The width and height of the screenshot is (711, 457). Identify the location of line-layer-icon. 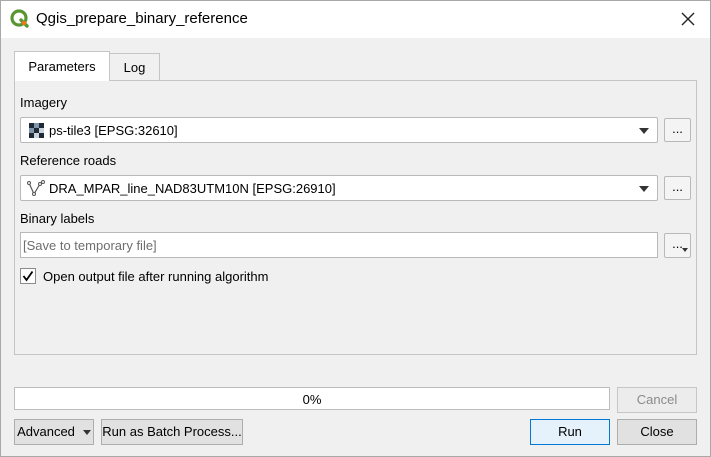
(36, 188).